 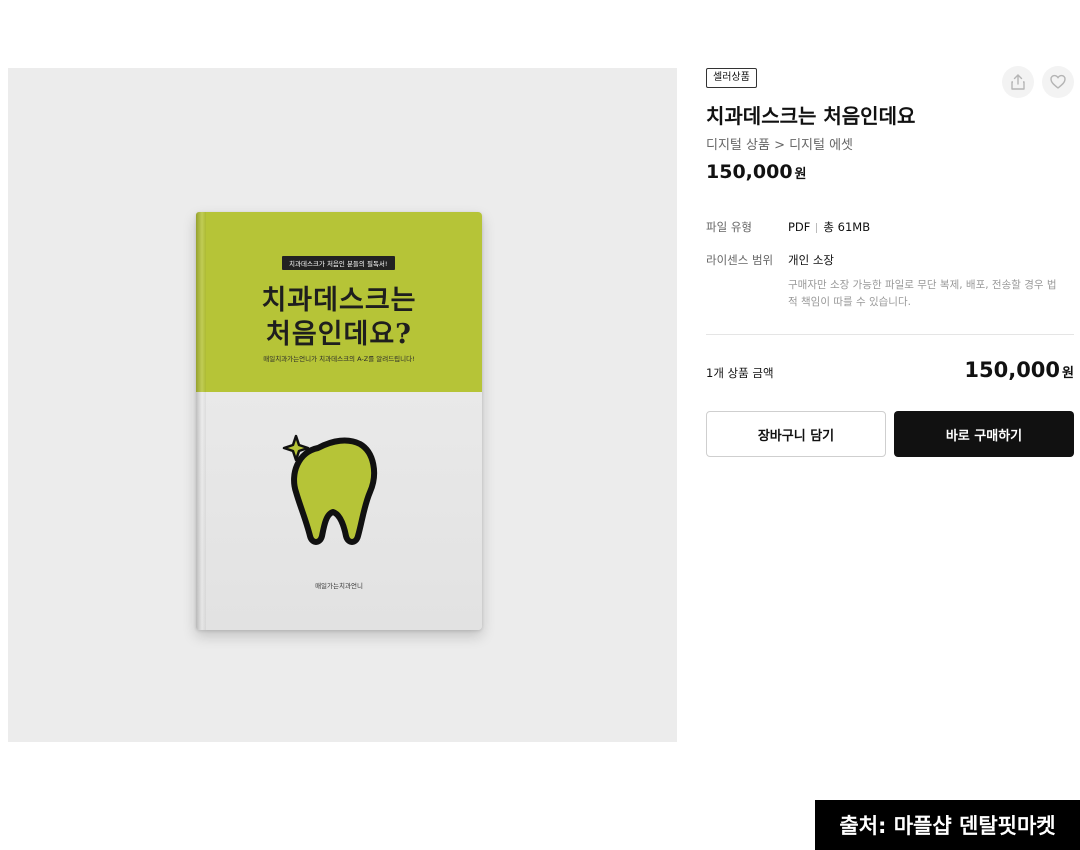 I want to click on book-tagline: 치과데스크가 처음인 분들의 필독서!, so click(x=338, y=263).